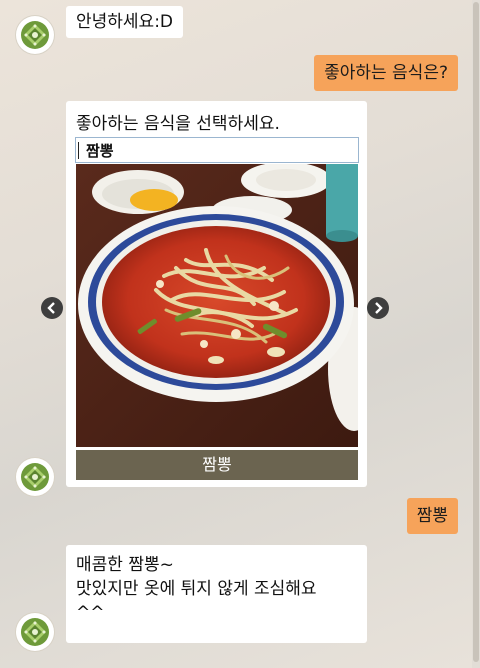 The width and height of the screenshot is (480, 668). What do you see at coordinates (90, 613) in the screenshot?
I see `reply-line-3: ^^` at bounding box center [90, 613].